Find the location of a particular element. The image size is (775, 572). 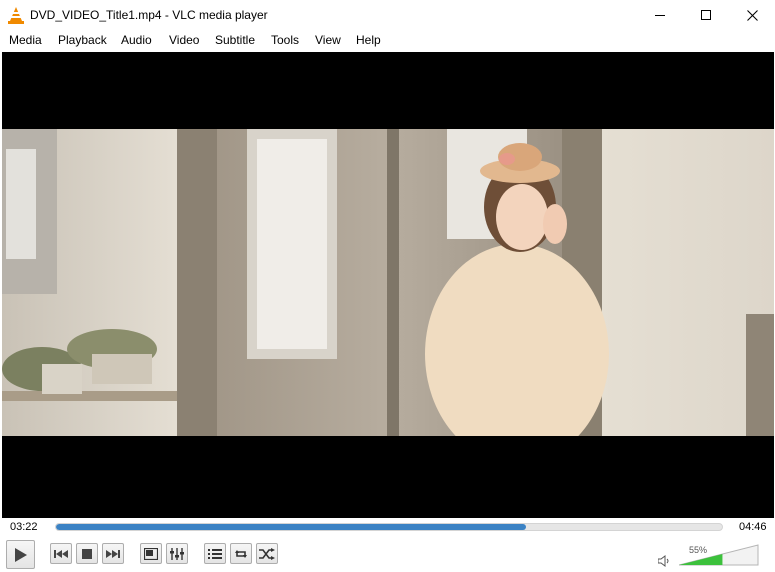

total-time: 04:46 is located at coordinates (753, 527).